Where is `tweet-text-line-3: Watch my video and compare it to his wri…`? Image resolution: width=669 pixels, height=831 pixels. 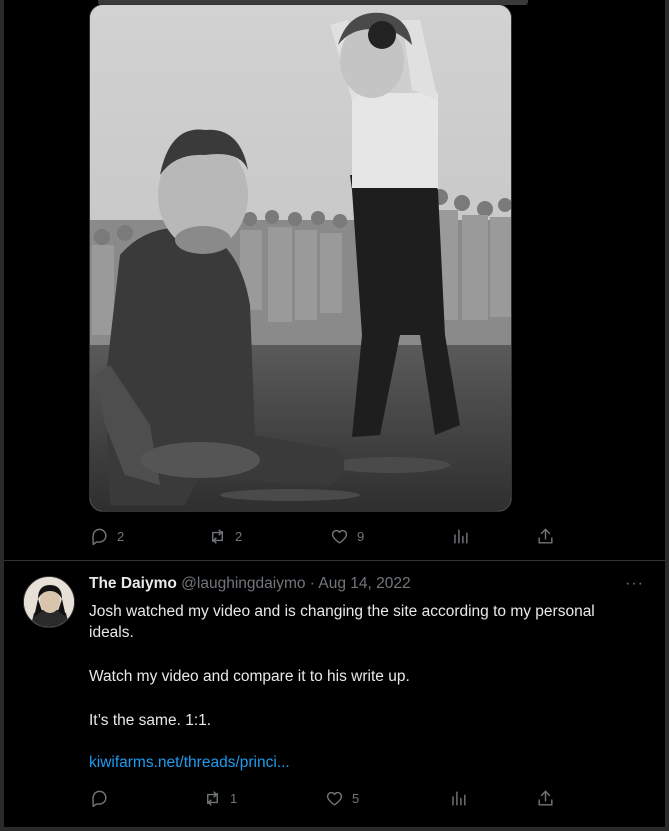
tweet-text-line-3: Watch my video and compare it to his wri… is located at coordinates (249, 676).